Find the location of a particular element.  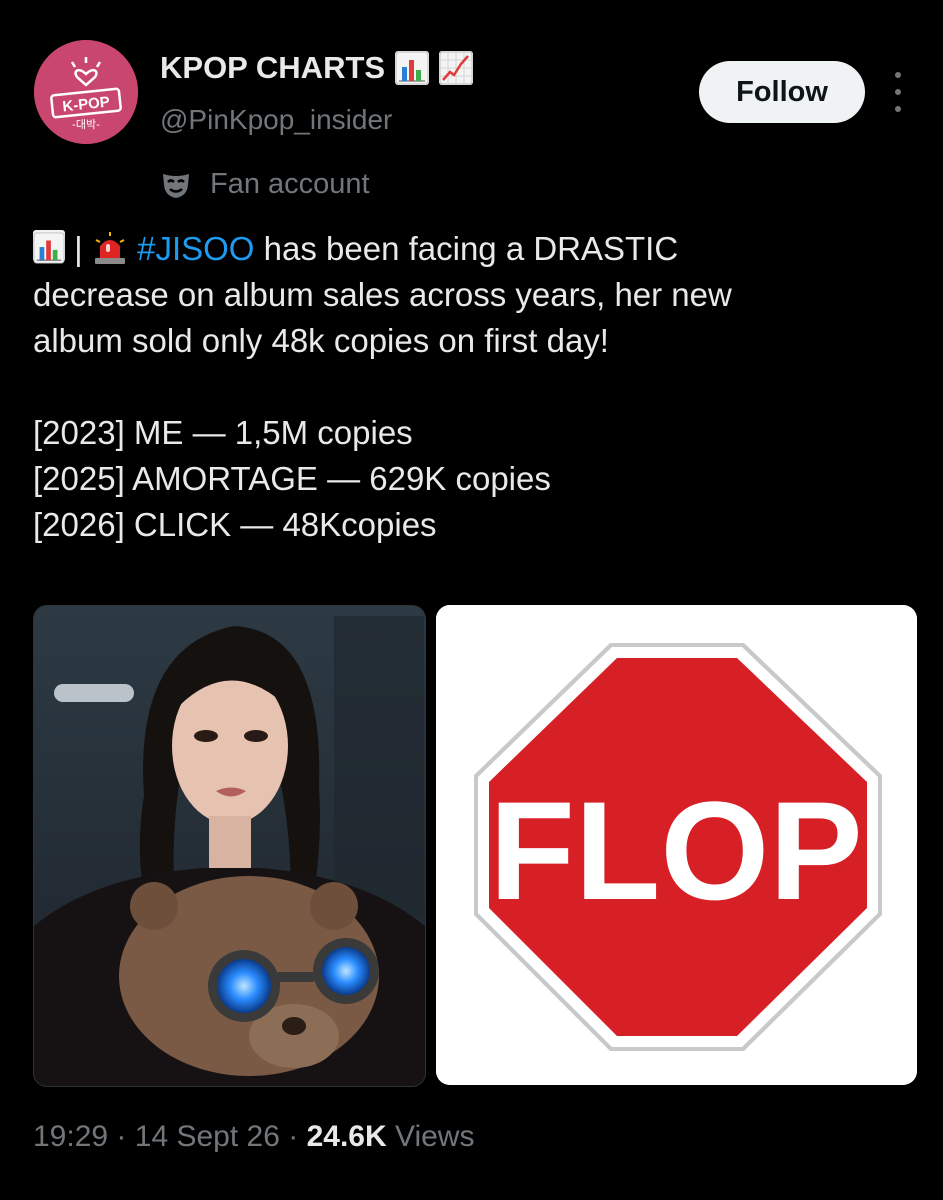

display-name: KPOP CHARTS is located at coordinates (272, 68).